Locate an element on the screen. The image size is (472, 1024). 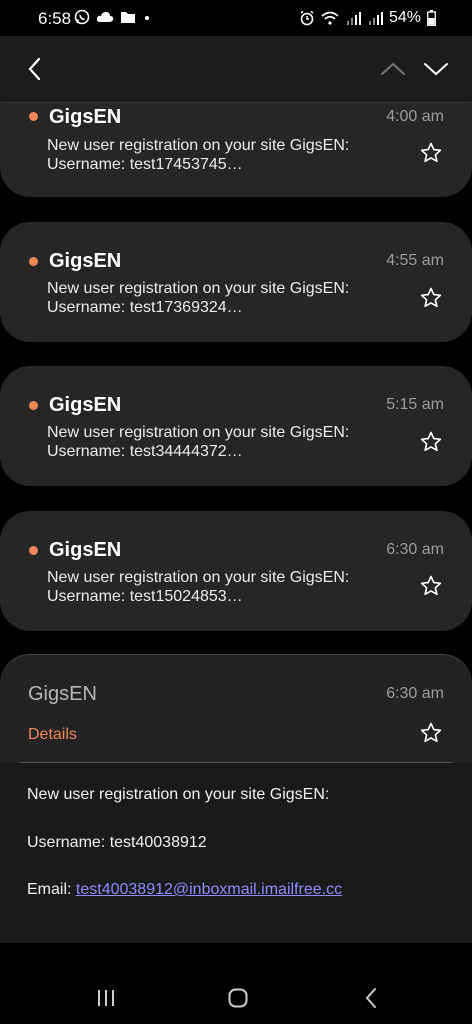
message-time: 4:00 am is located at coordinates (415, 116).